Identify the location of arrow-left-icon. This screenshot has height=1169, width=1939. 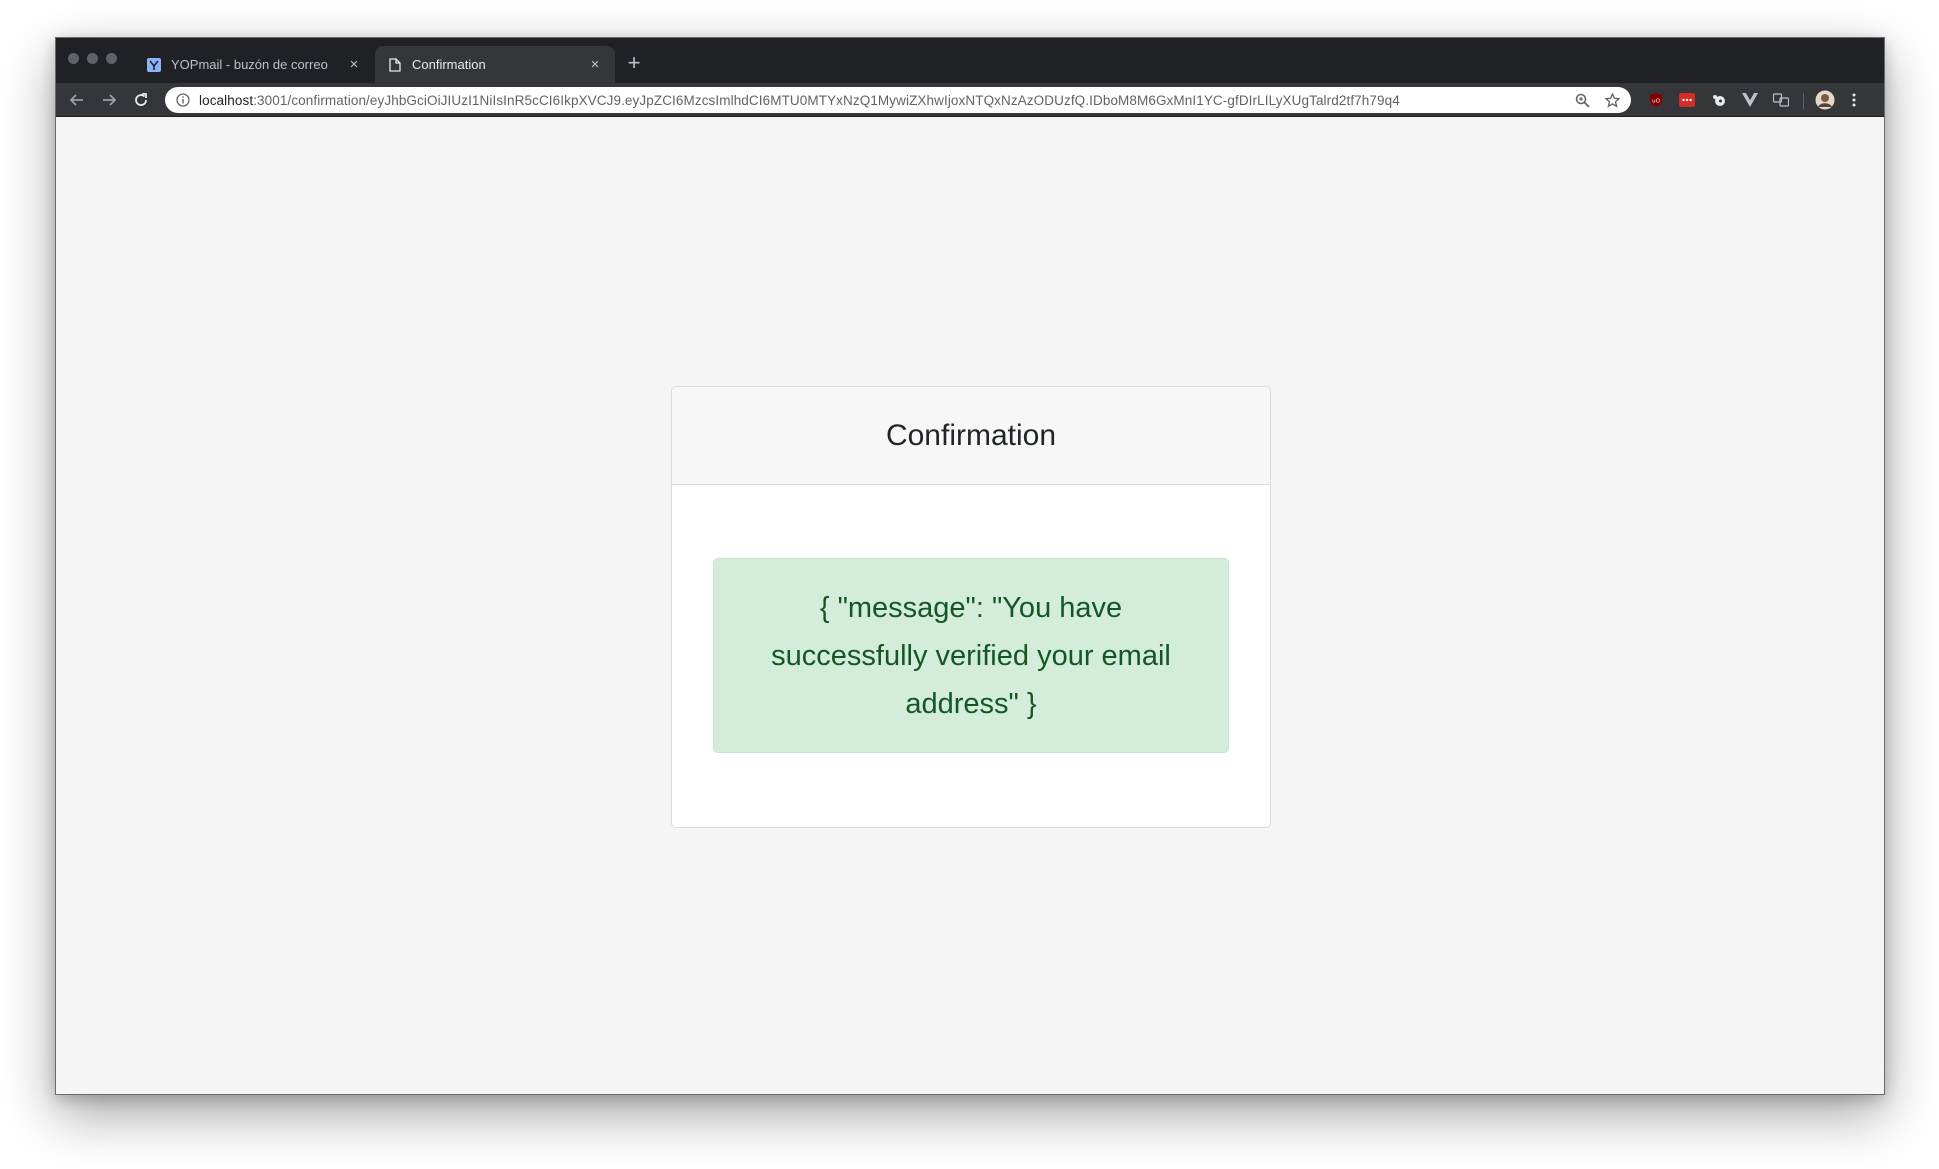
(77, 100).